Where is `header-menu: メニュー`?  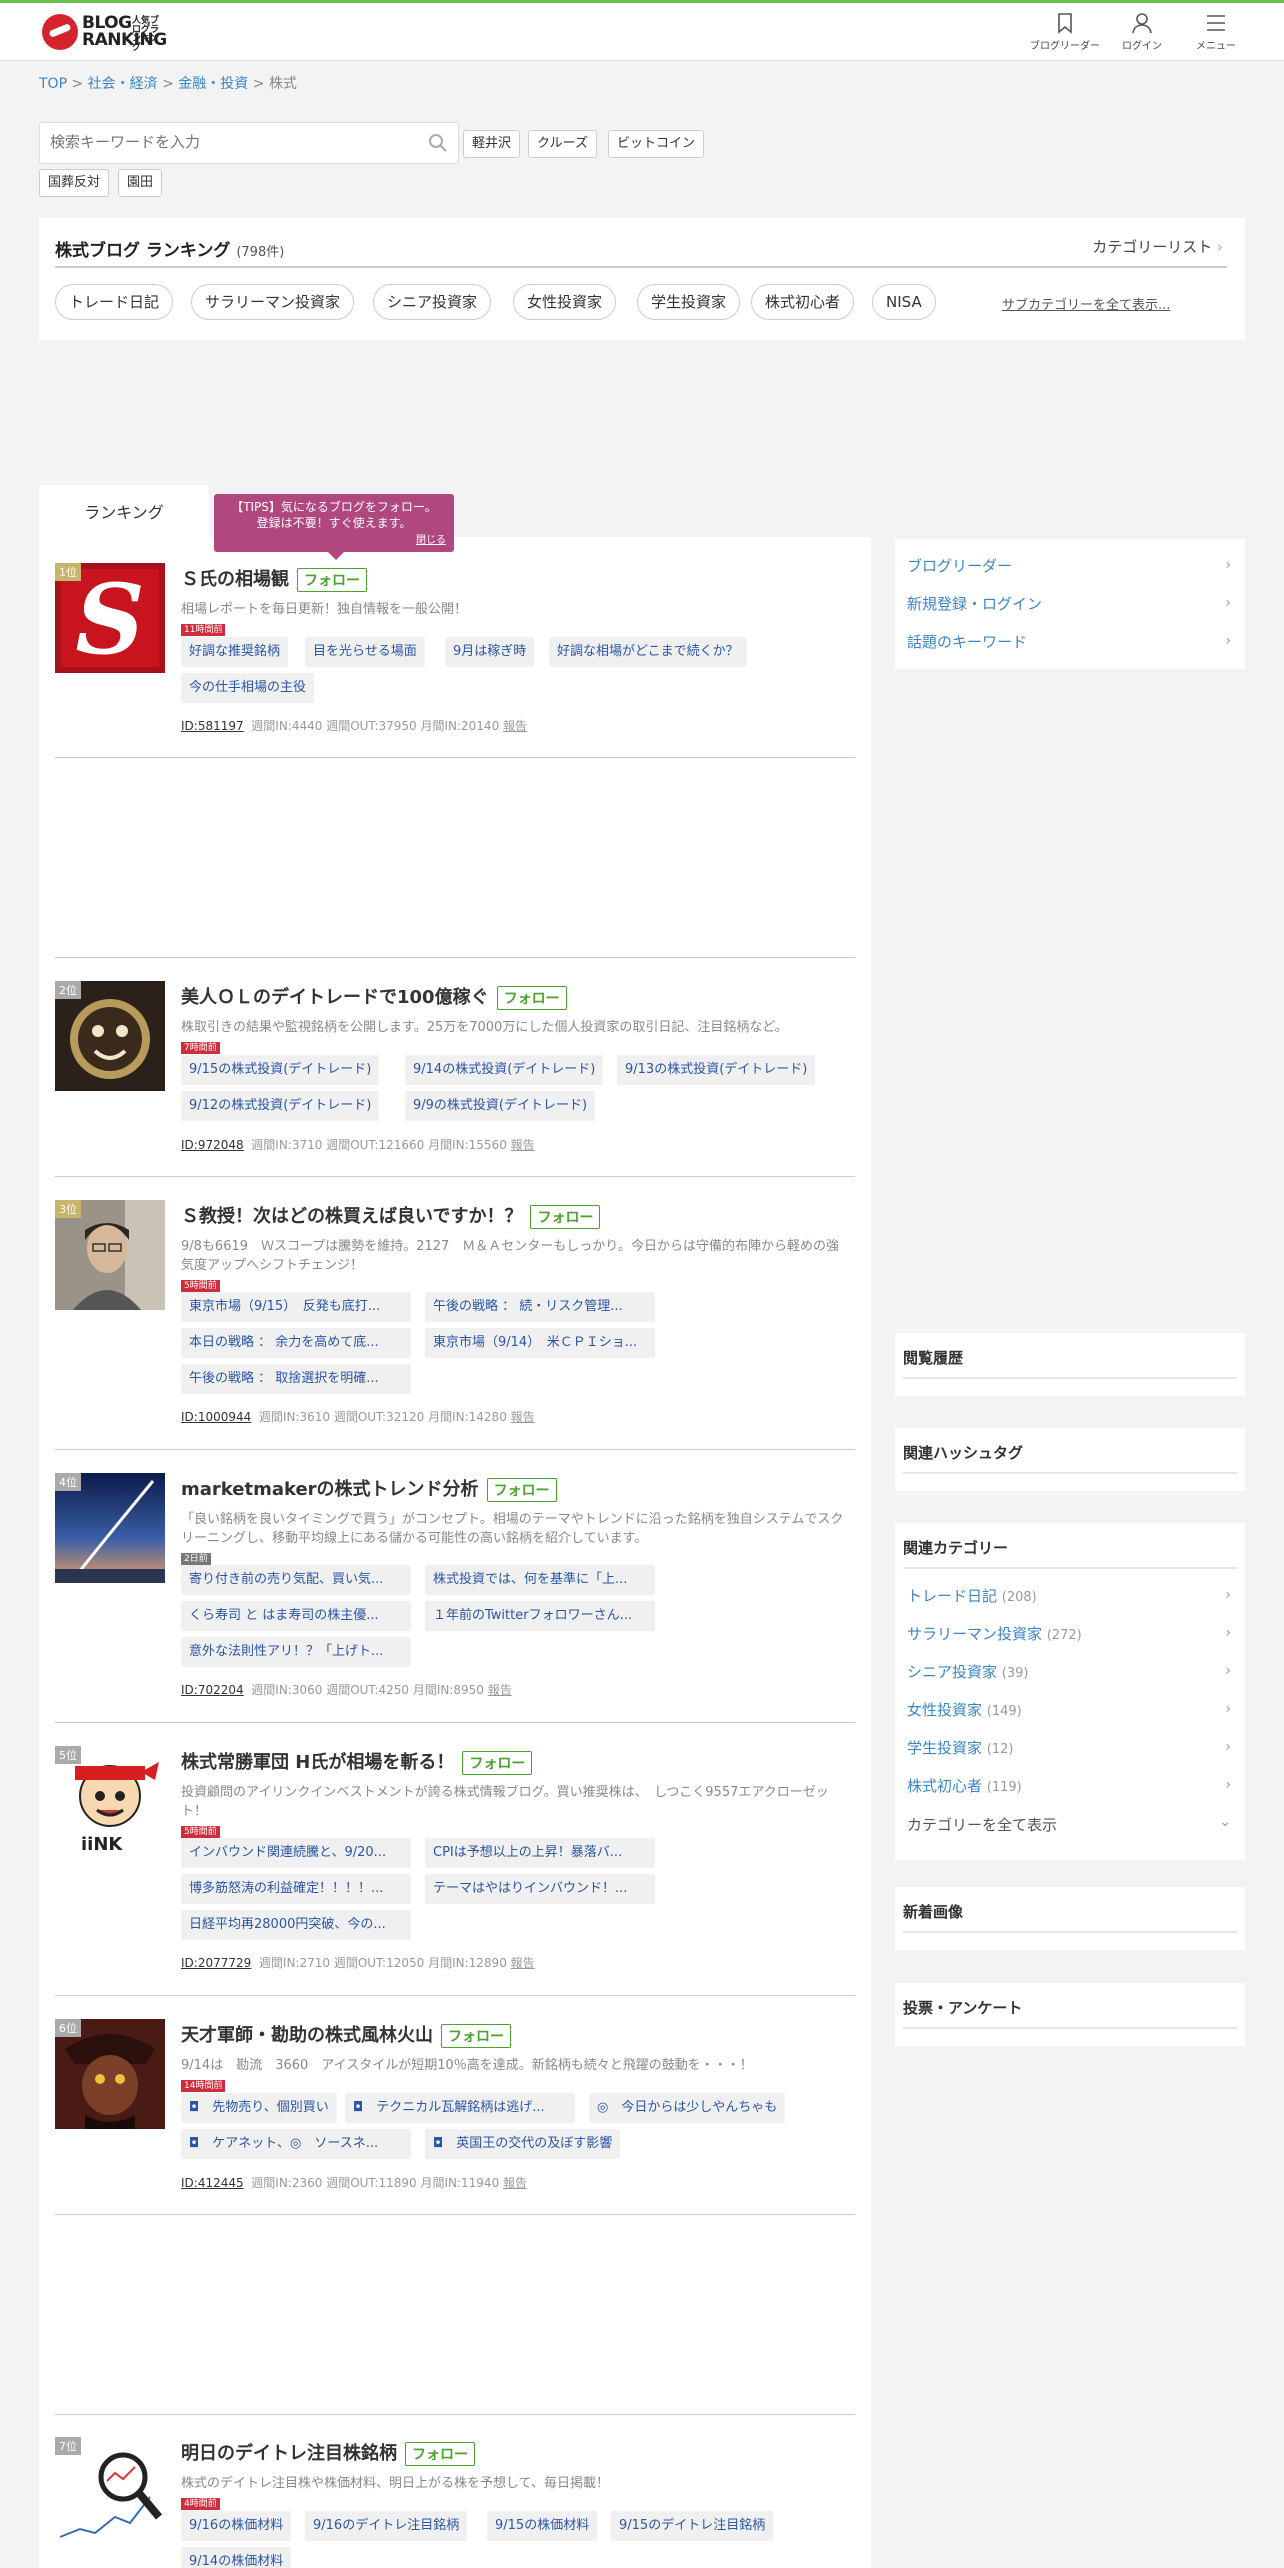 header-menu: メニュー is located at coordinates (1216, 31).